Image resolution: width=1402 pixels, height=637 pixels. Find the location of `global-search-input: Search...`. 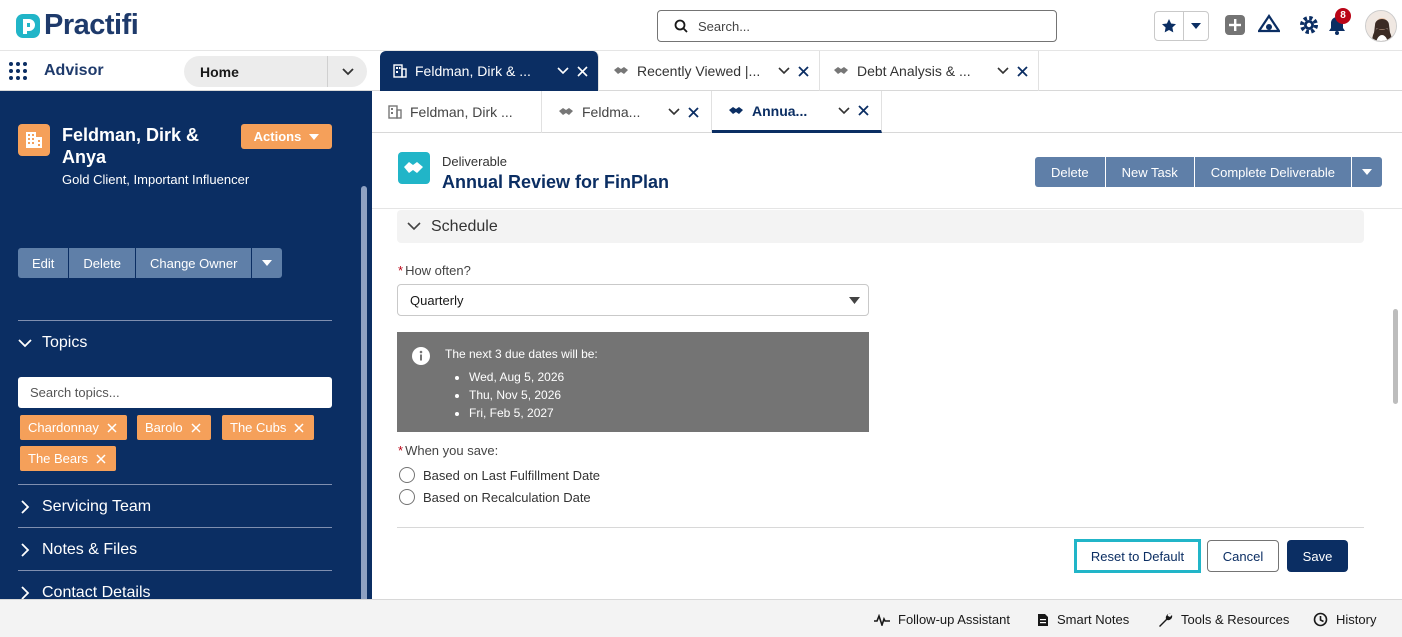

global-search-input: Search... is located at coordinates (857, 26).